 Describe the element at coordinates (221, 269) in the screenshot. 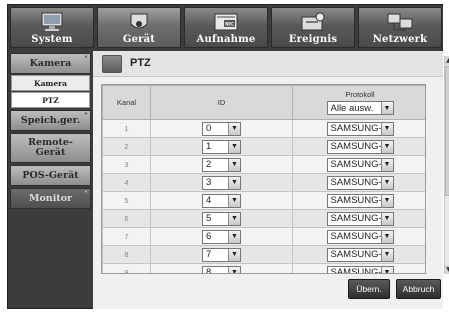

I see `id-dropdown: 8 ▼` at that location.